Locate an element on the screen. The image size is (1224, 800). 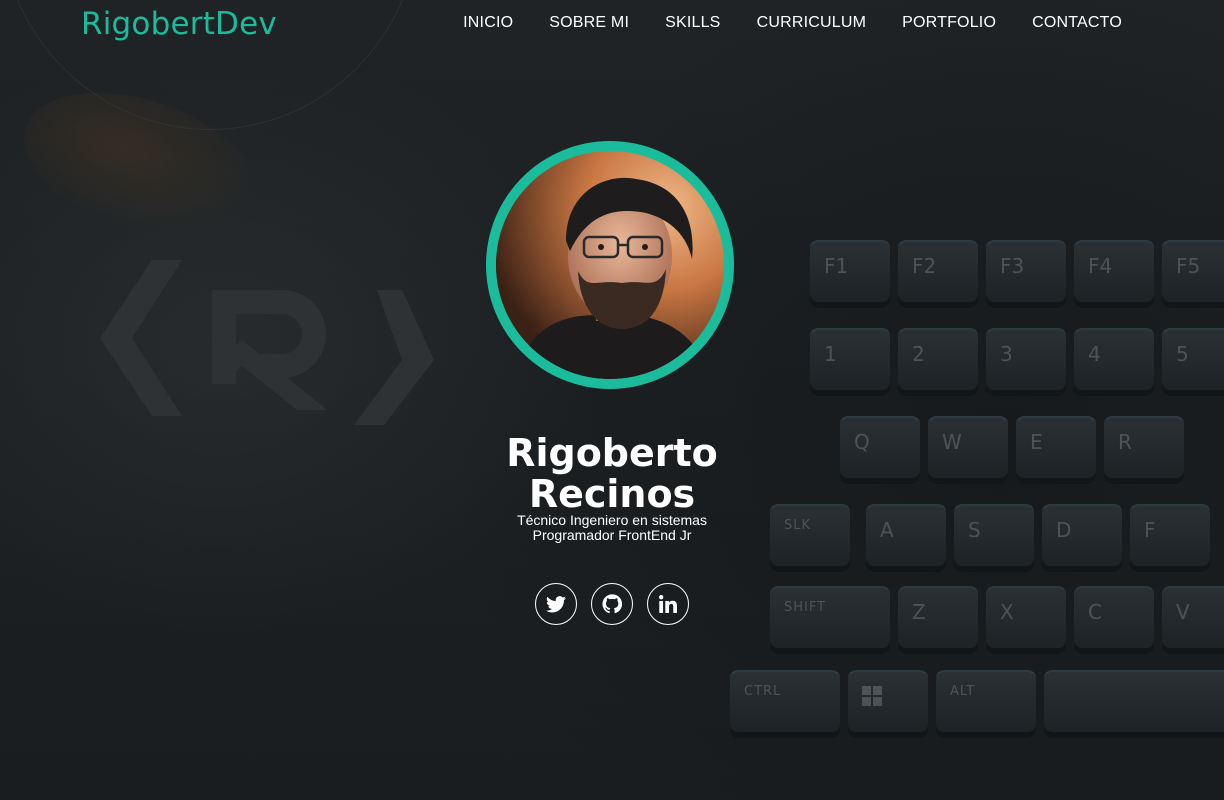
twitter-link is located at coordinates (556, 604).